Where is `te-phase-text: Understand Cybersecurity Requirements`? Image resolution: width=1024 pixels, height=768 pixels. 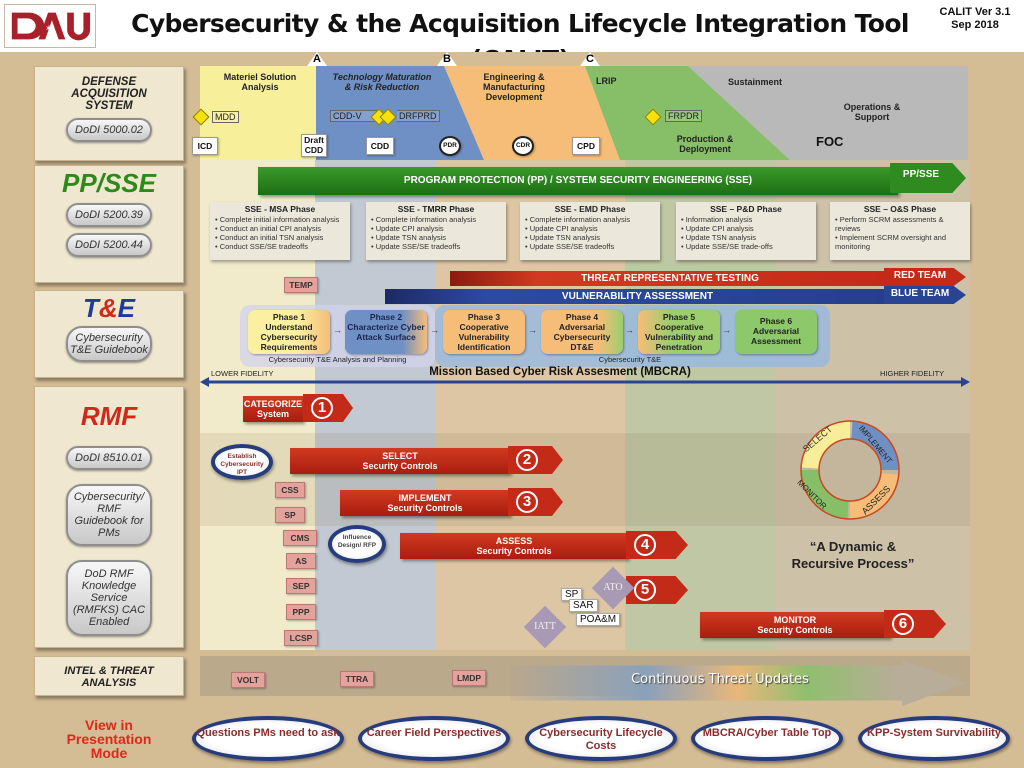
te-phase-text: Understand Cybersecurity Requirements is located at coordinates (289, 337).